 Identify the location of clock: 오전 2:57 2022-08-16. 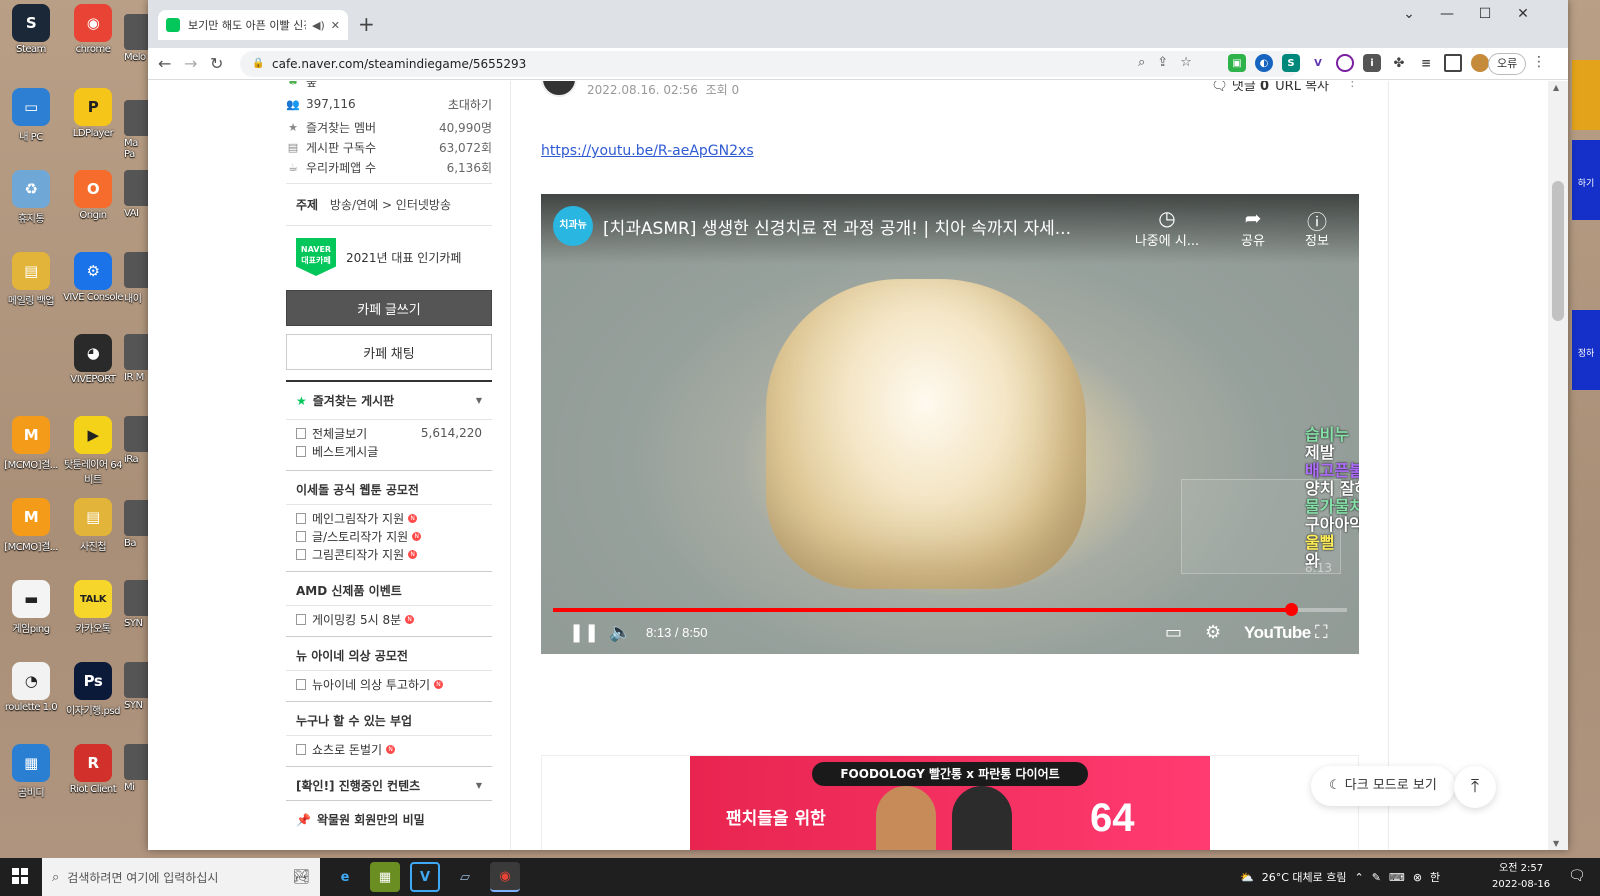
(1521, 877).